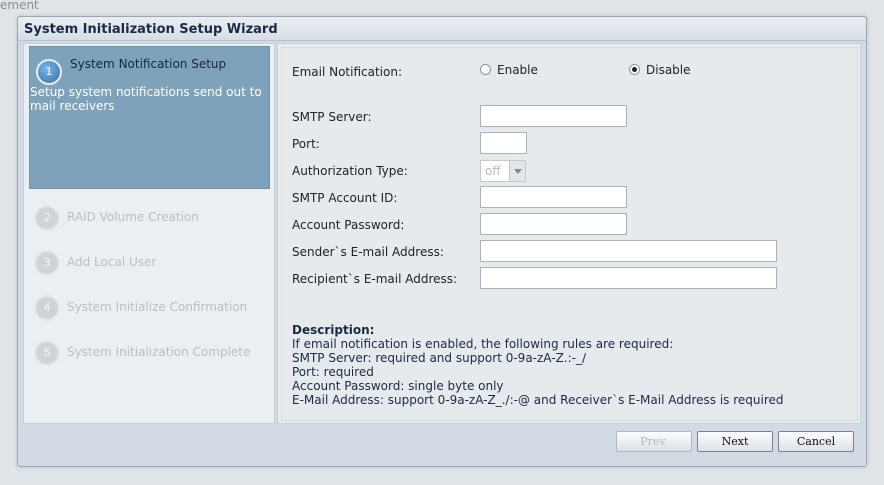 The height and width of the screenshot is (485, 884). I want to click on step-4: 4 System Initialize Confirmation, so click(149, 308).